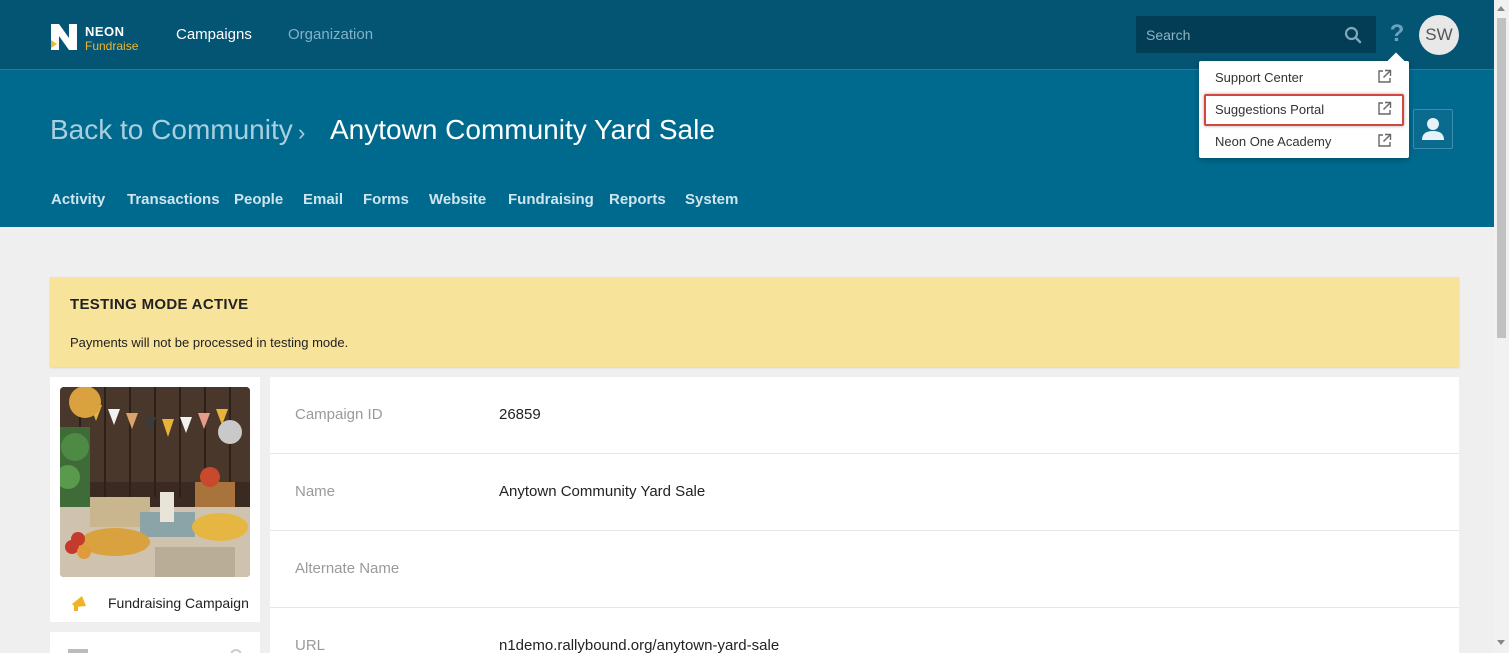 This screenshot has height=653, width=1509. Describe the element at coordinates (112, 46) in the screenshot. I see `logo-sub: Fundraise` at that location.